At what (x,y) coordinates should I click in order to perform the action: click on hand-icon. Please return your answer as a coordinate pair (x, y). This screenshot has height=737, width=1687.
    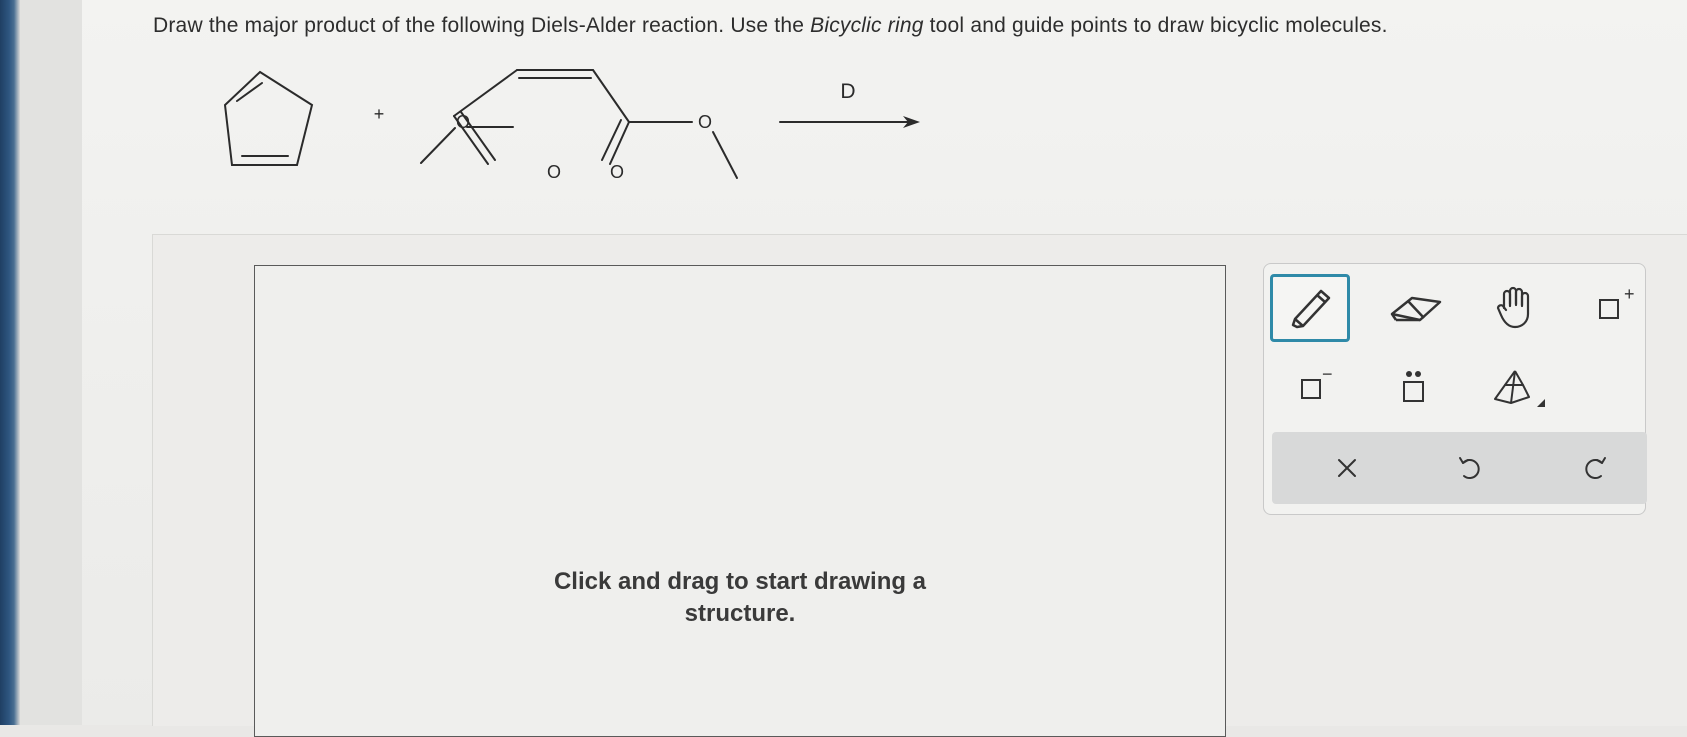
    Looking at the image, I should click on (1513, 307).